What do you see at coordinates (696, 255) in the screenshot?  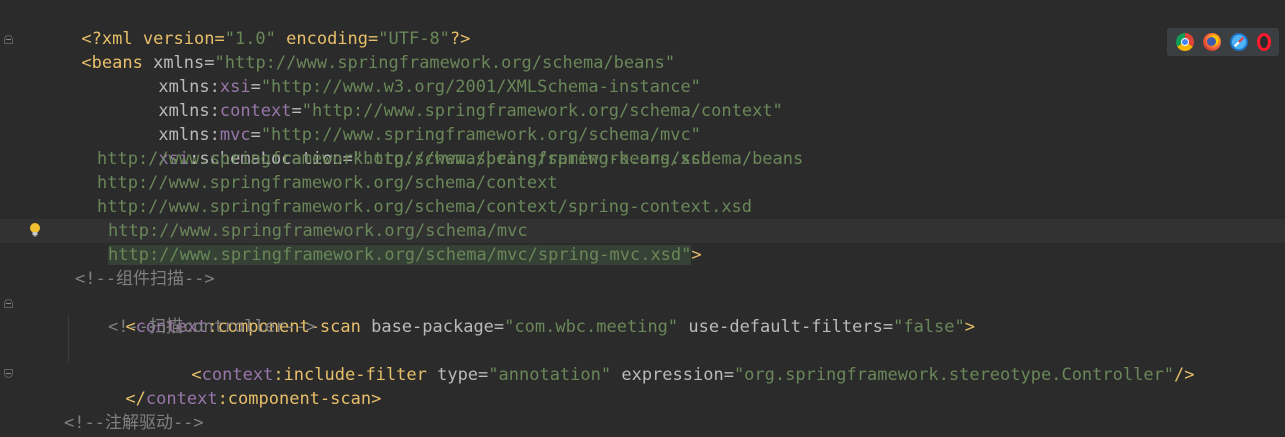 I see `beans-close-bracket: >` at bounding box center [696, 255].